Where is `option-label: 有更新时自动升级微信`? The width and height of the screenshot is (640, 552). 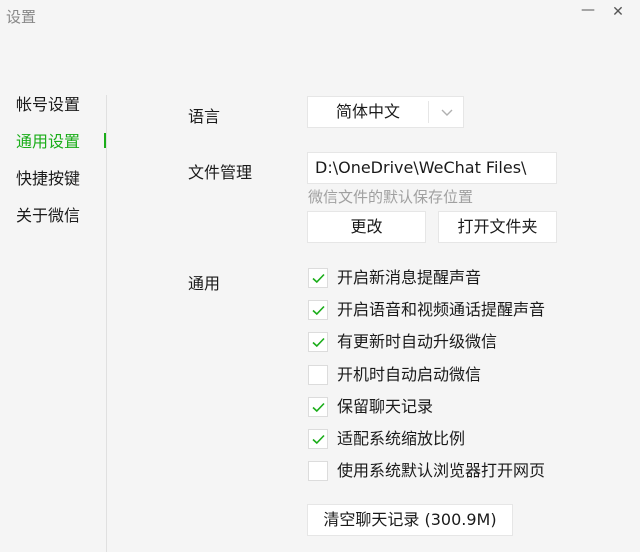 option-label: 有更新时自动升级微信 is located at coordinates (417, 341).